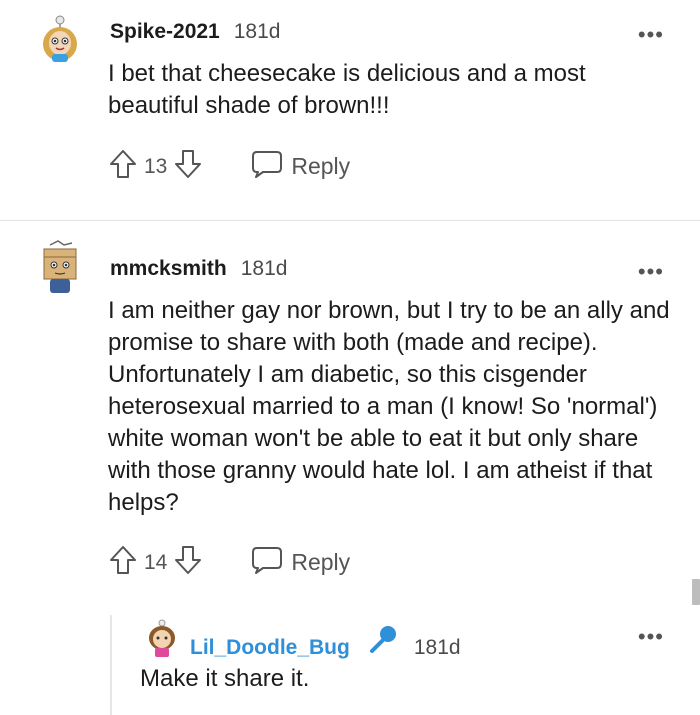  I want to click on vote-count: 13, so click(156, 166).